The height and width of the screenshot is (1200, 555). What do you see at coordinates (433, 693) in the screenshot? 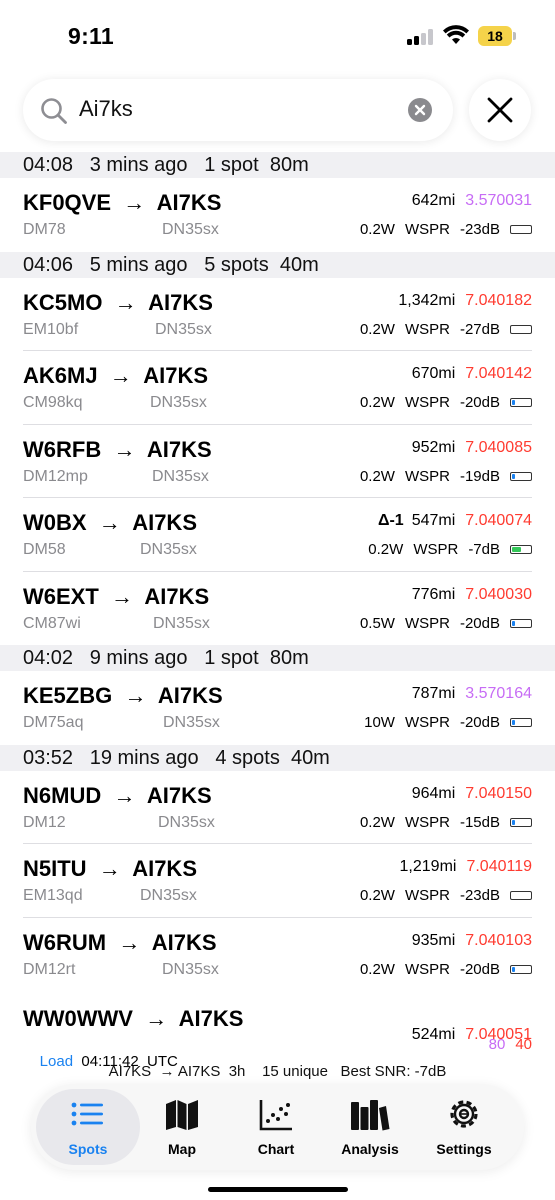
I see `spot-distance: 787mi` at bounding box center [433, 693].